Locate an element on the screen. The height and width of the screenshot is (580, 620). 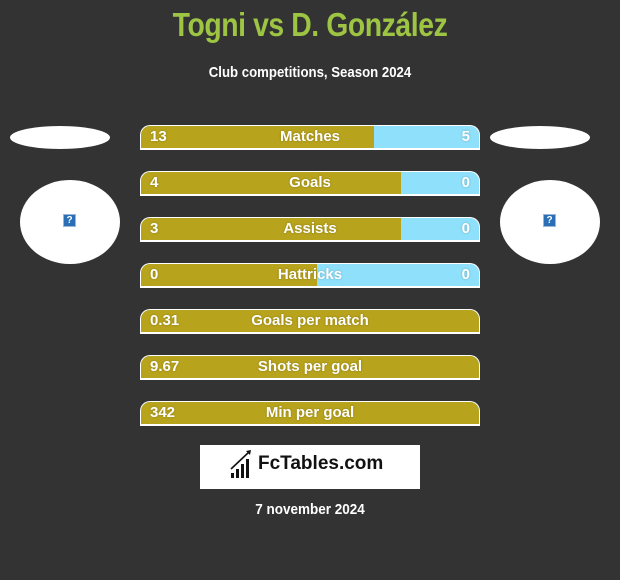
fctables-logo: FcTables.com is located at coordinates (310, 467).